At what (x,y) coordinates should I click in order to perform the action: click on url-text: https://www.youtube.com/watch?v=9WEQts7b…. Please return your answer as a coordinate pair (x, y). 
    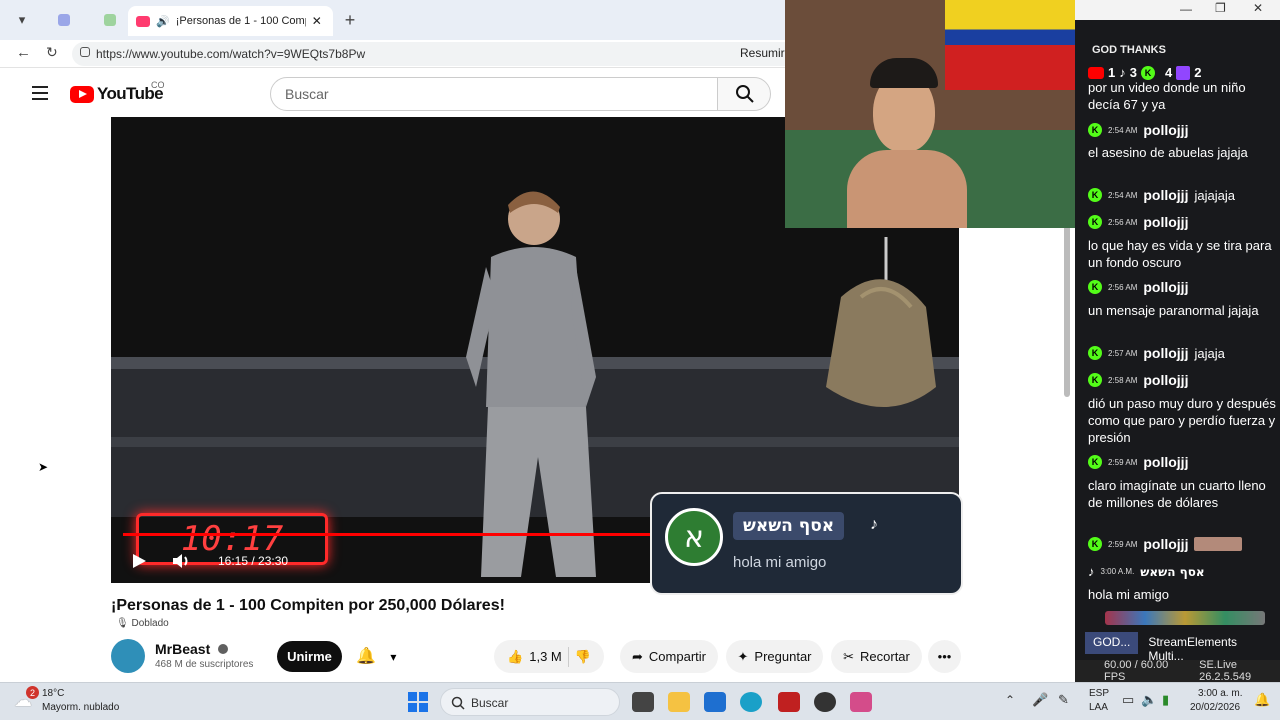
    Looking at the image, I should click on (231, 54).